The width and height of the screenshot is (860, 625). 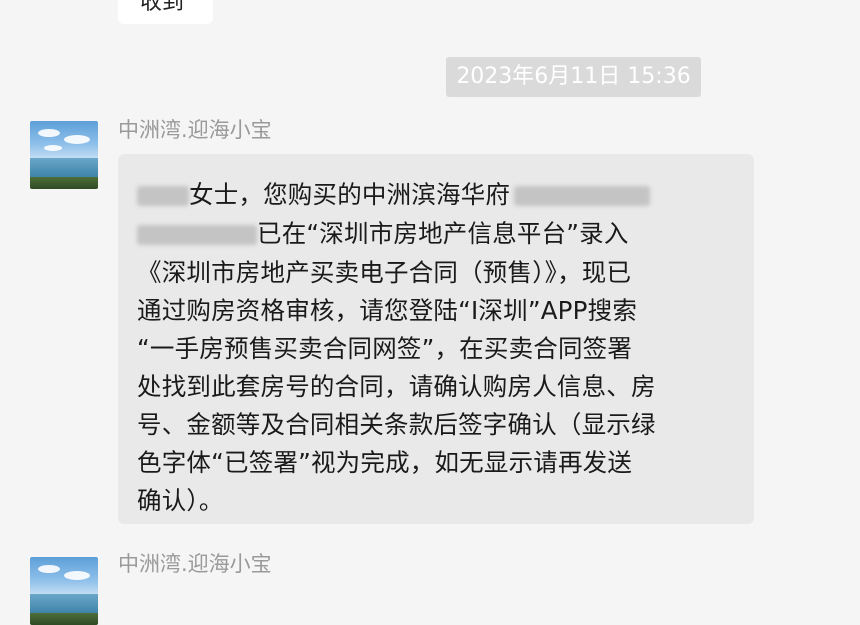 I want to click on previous-message-bubble: 收到, so click(x=165, y=12).